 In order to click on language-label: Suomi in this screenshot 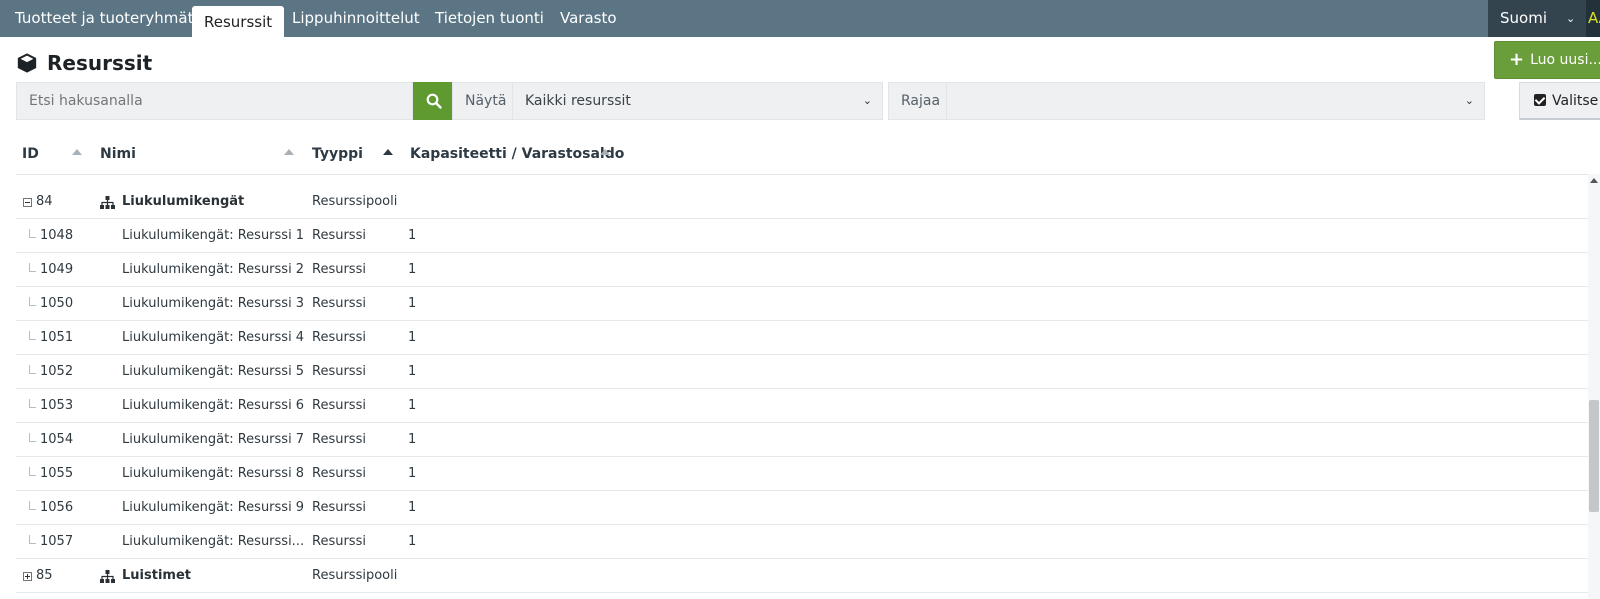, I will do `click(1523, 18)`.